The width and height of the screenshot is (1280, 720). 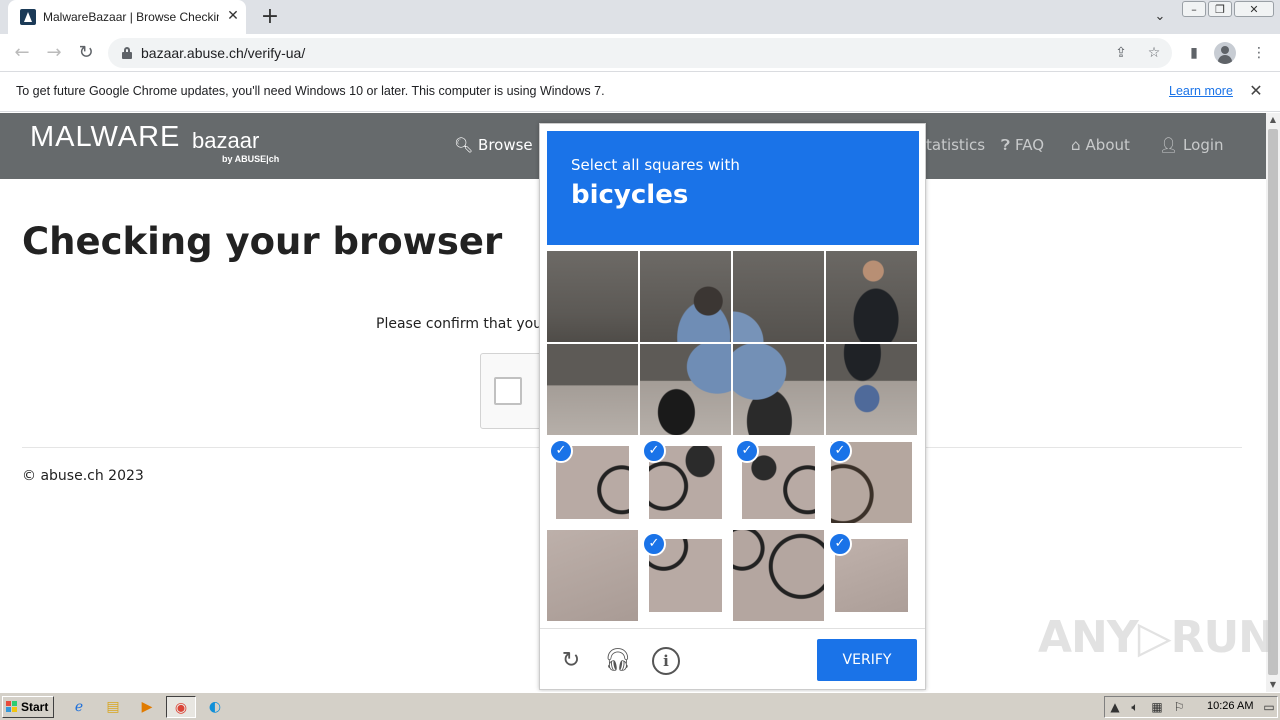 I want to click on nav-about: ⌂ About, so click(x=1100, y=145).